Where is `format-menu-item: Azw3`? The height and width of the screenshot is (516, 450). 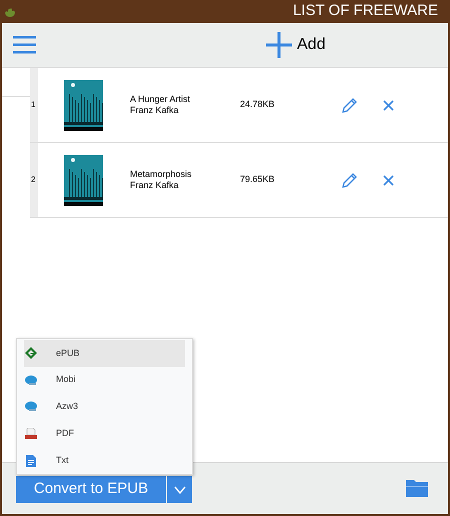
format-menu-item: Azw3 is located at coordinates (104, 407).